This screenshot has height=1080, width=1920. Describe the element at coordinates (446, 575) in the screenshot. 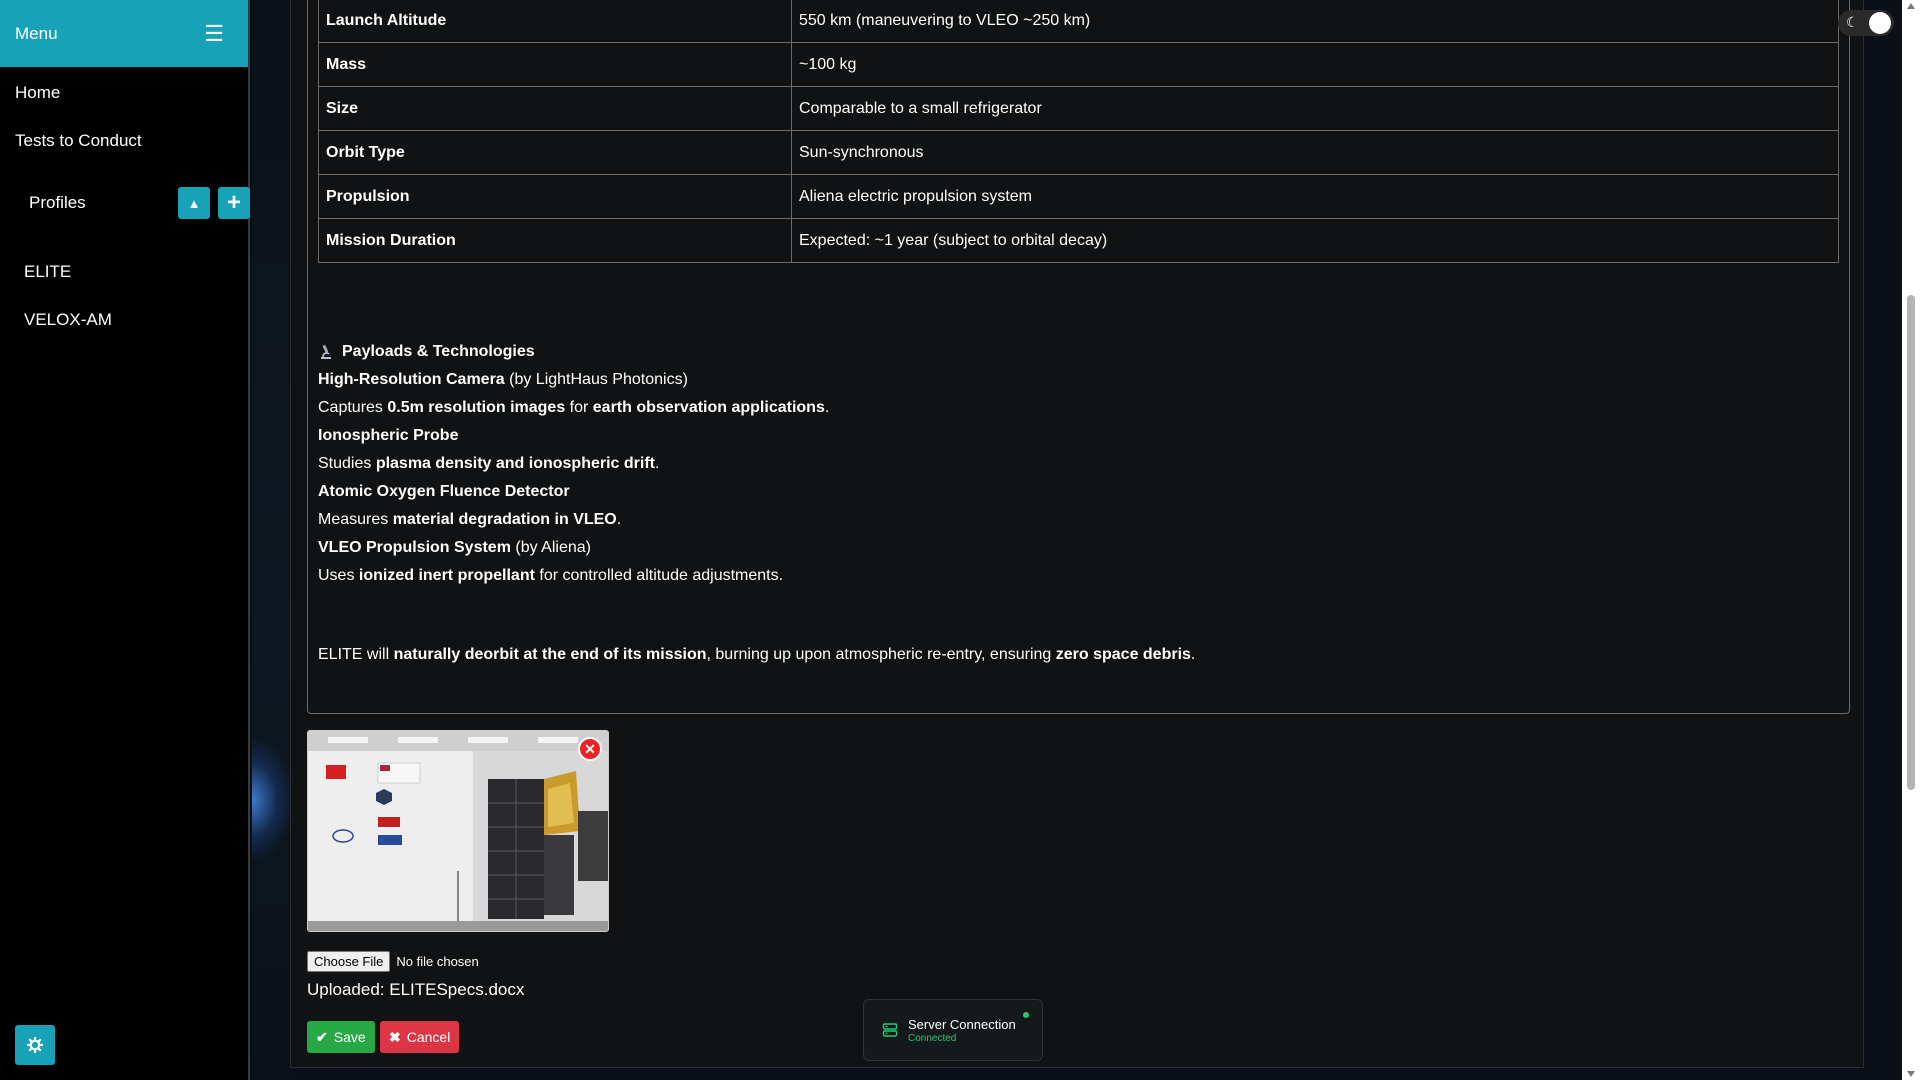

I see `text-run-bold: ionized inert propellant` at that location.